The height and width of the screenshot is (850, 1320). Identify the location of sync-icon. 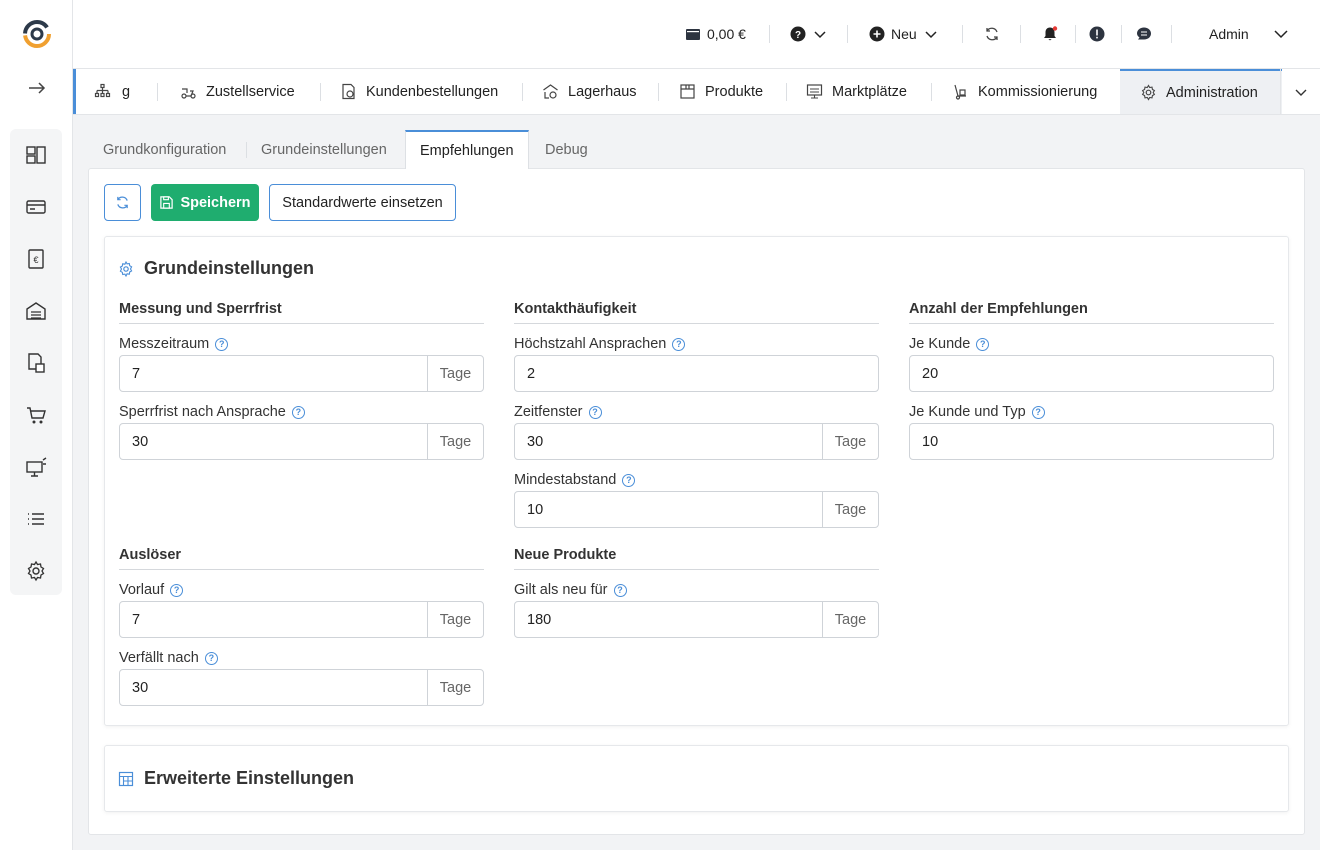
(992, 34).